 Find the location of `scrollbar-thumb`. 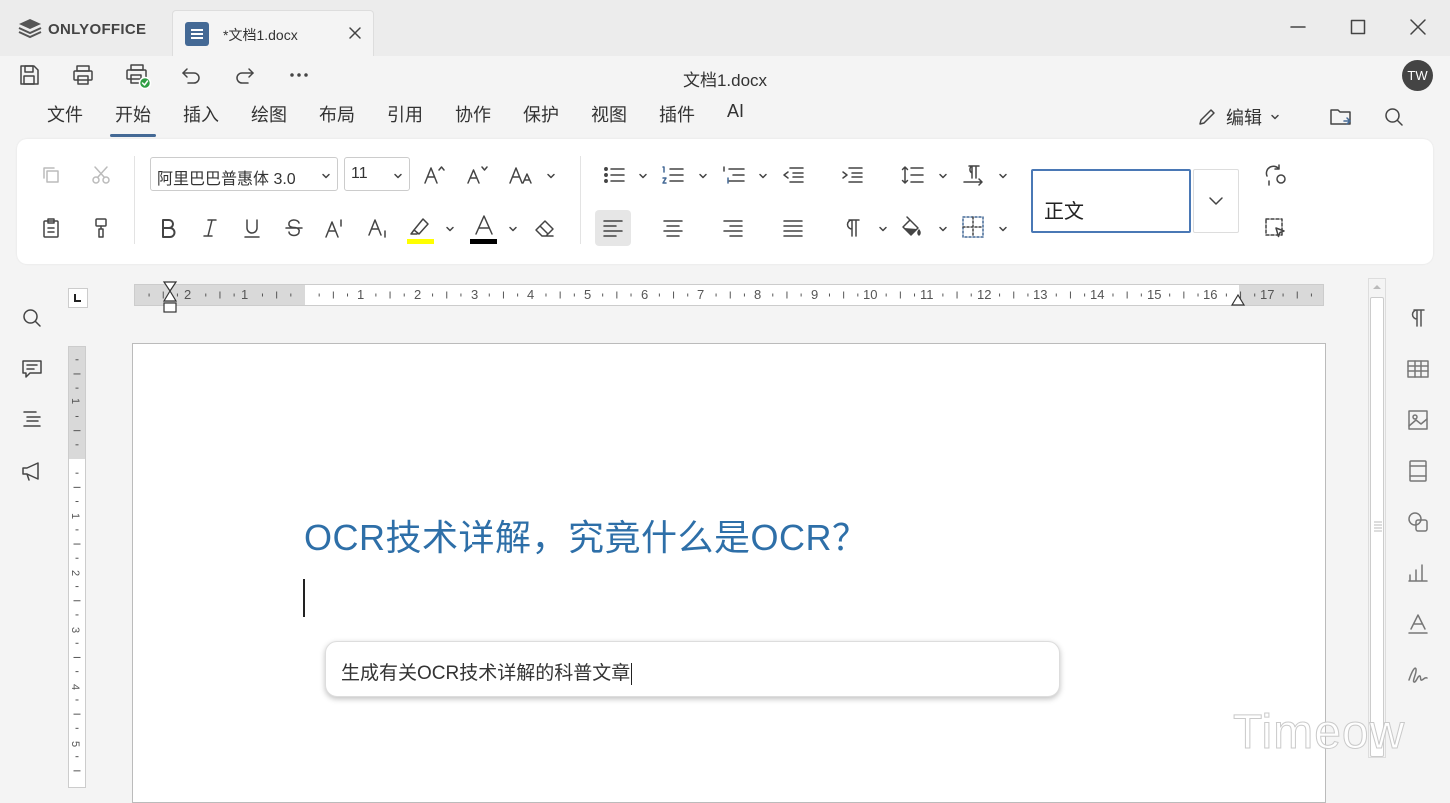

scrollbar-thumb is located at coordinates (1377, 527).